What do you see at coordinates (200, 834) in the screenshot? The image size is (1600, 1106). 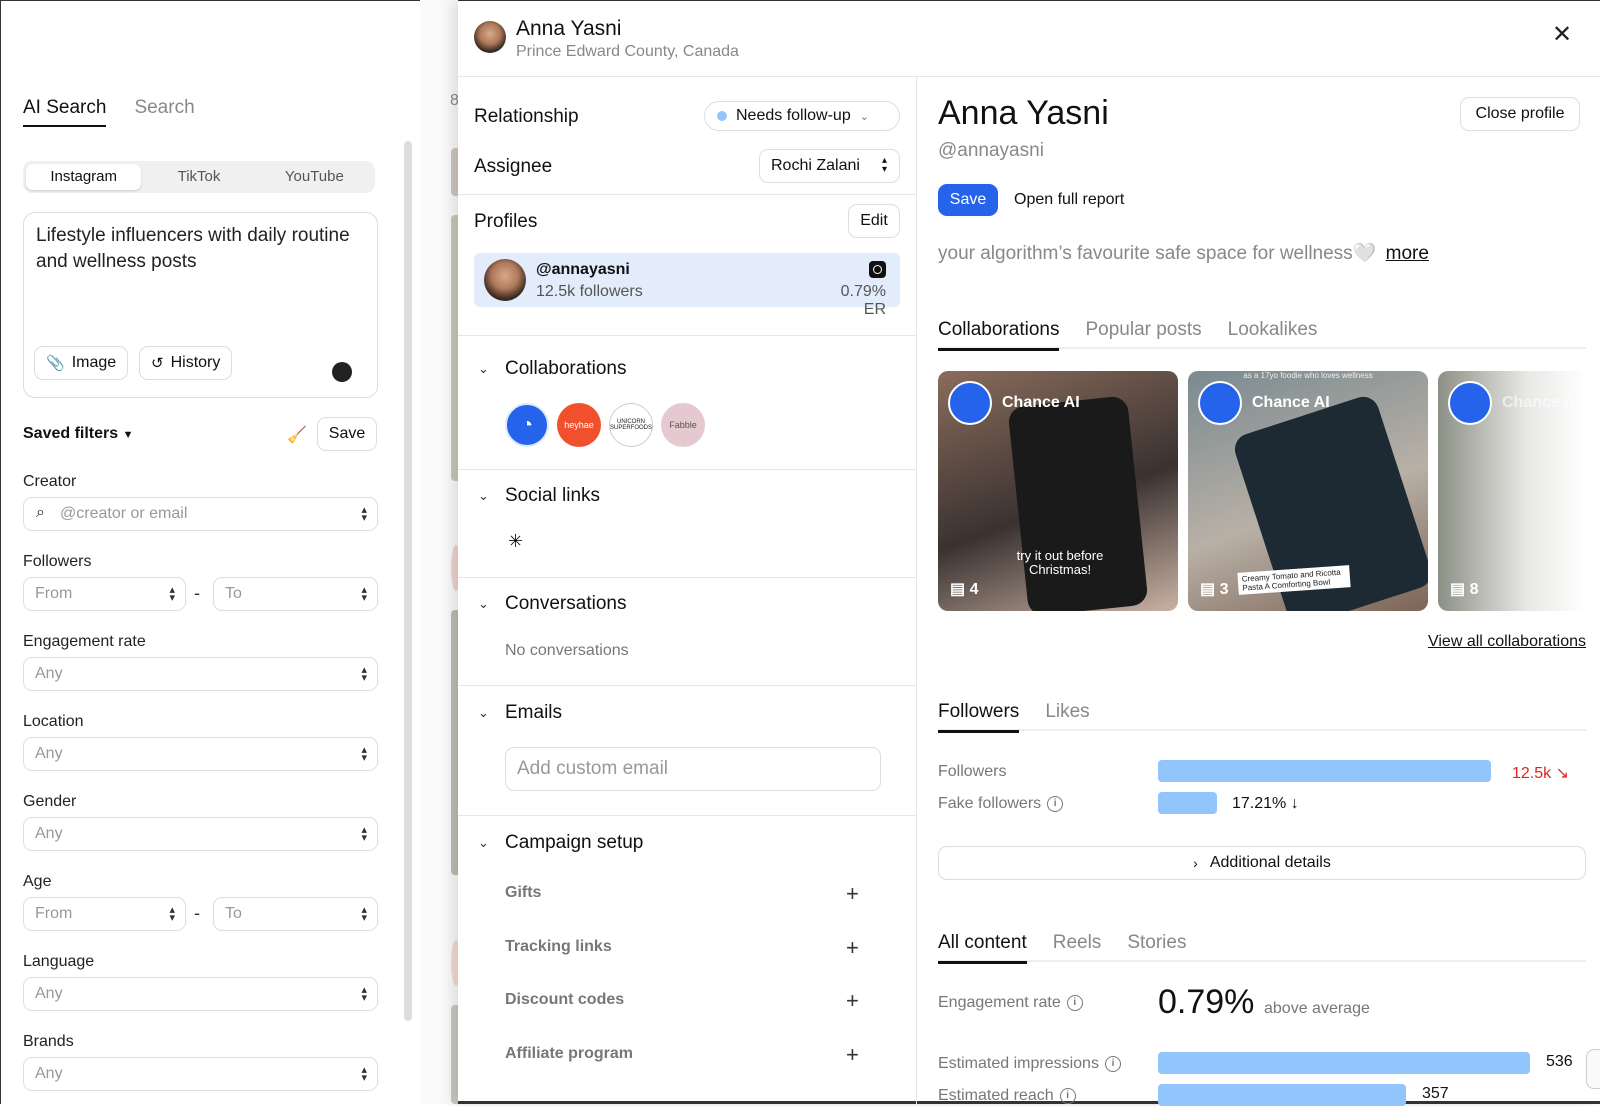 I see `gender-select: Any ▴ ▾` at bounding box center [200, 834].